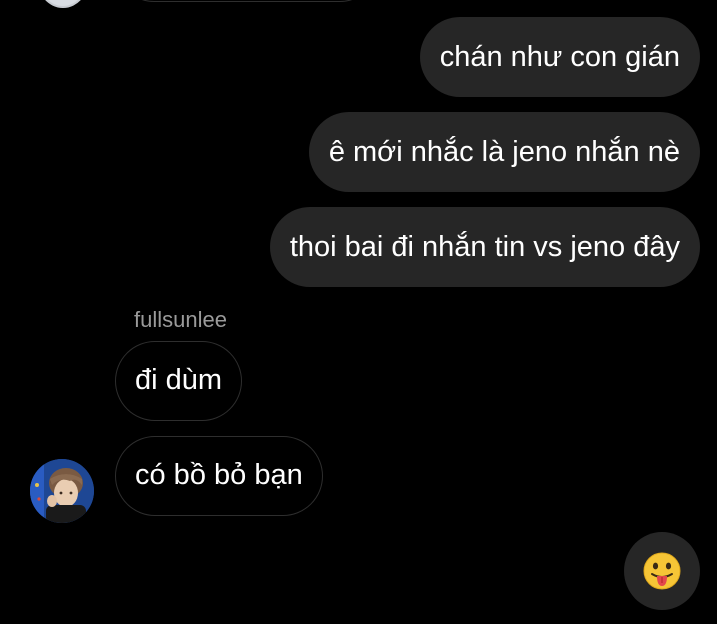 This screenshot has height=624, width=717. Describe the element at coordinates (504, 152) in the screenshot. I see `sent-message-bubble: ê mới nhắc là jeno nhắn nè` at that location.